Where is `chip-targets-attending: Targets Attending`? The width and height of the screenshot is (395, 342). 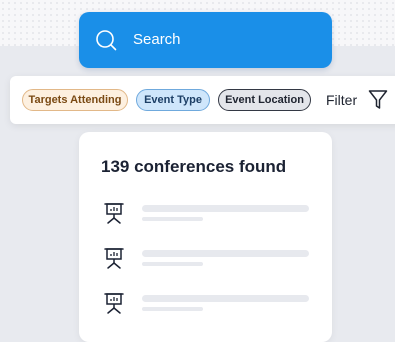
chip-targets-attending: Targets Attending is located at coordinates (75, 100).